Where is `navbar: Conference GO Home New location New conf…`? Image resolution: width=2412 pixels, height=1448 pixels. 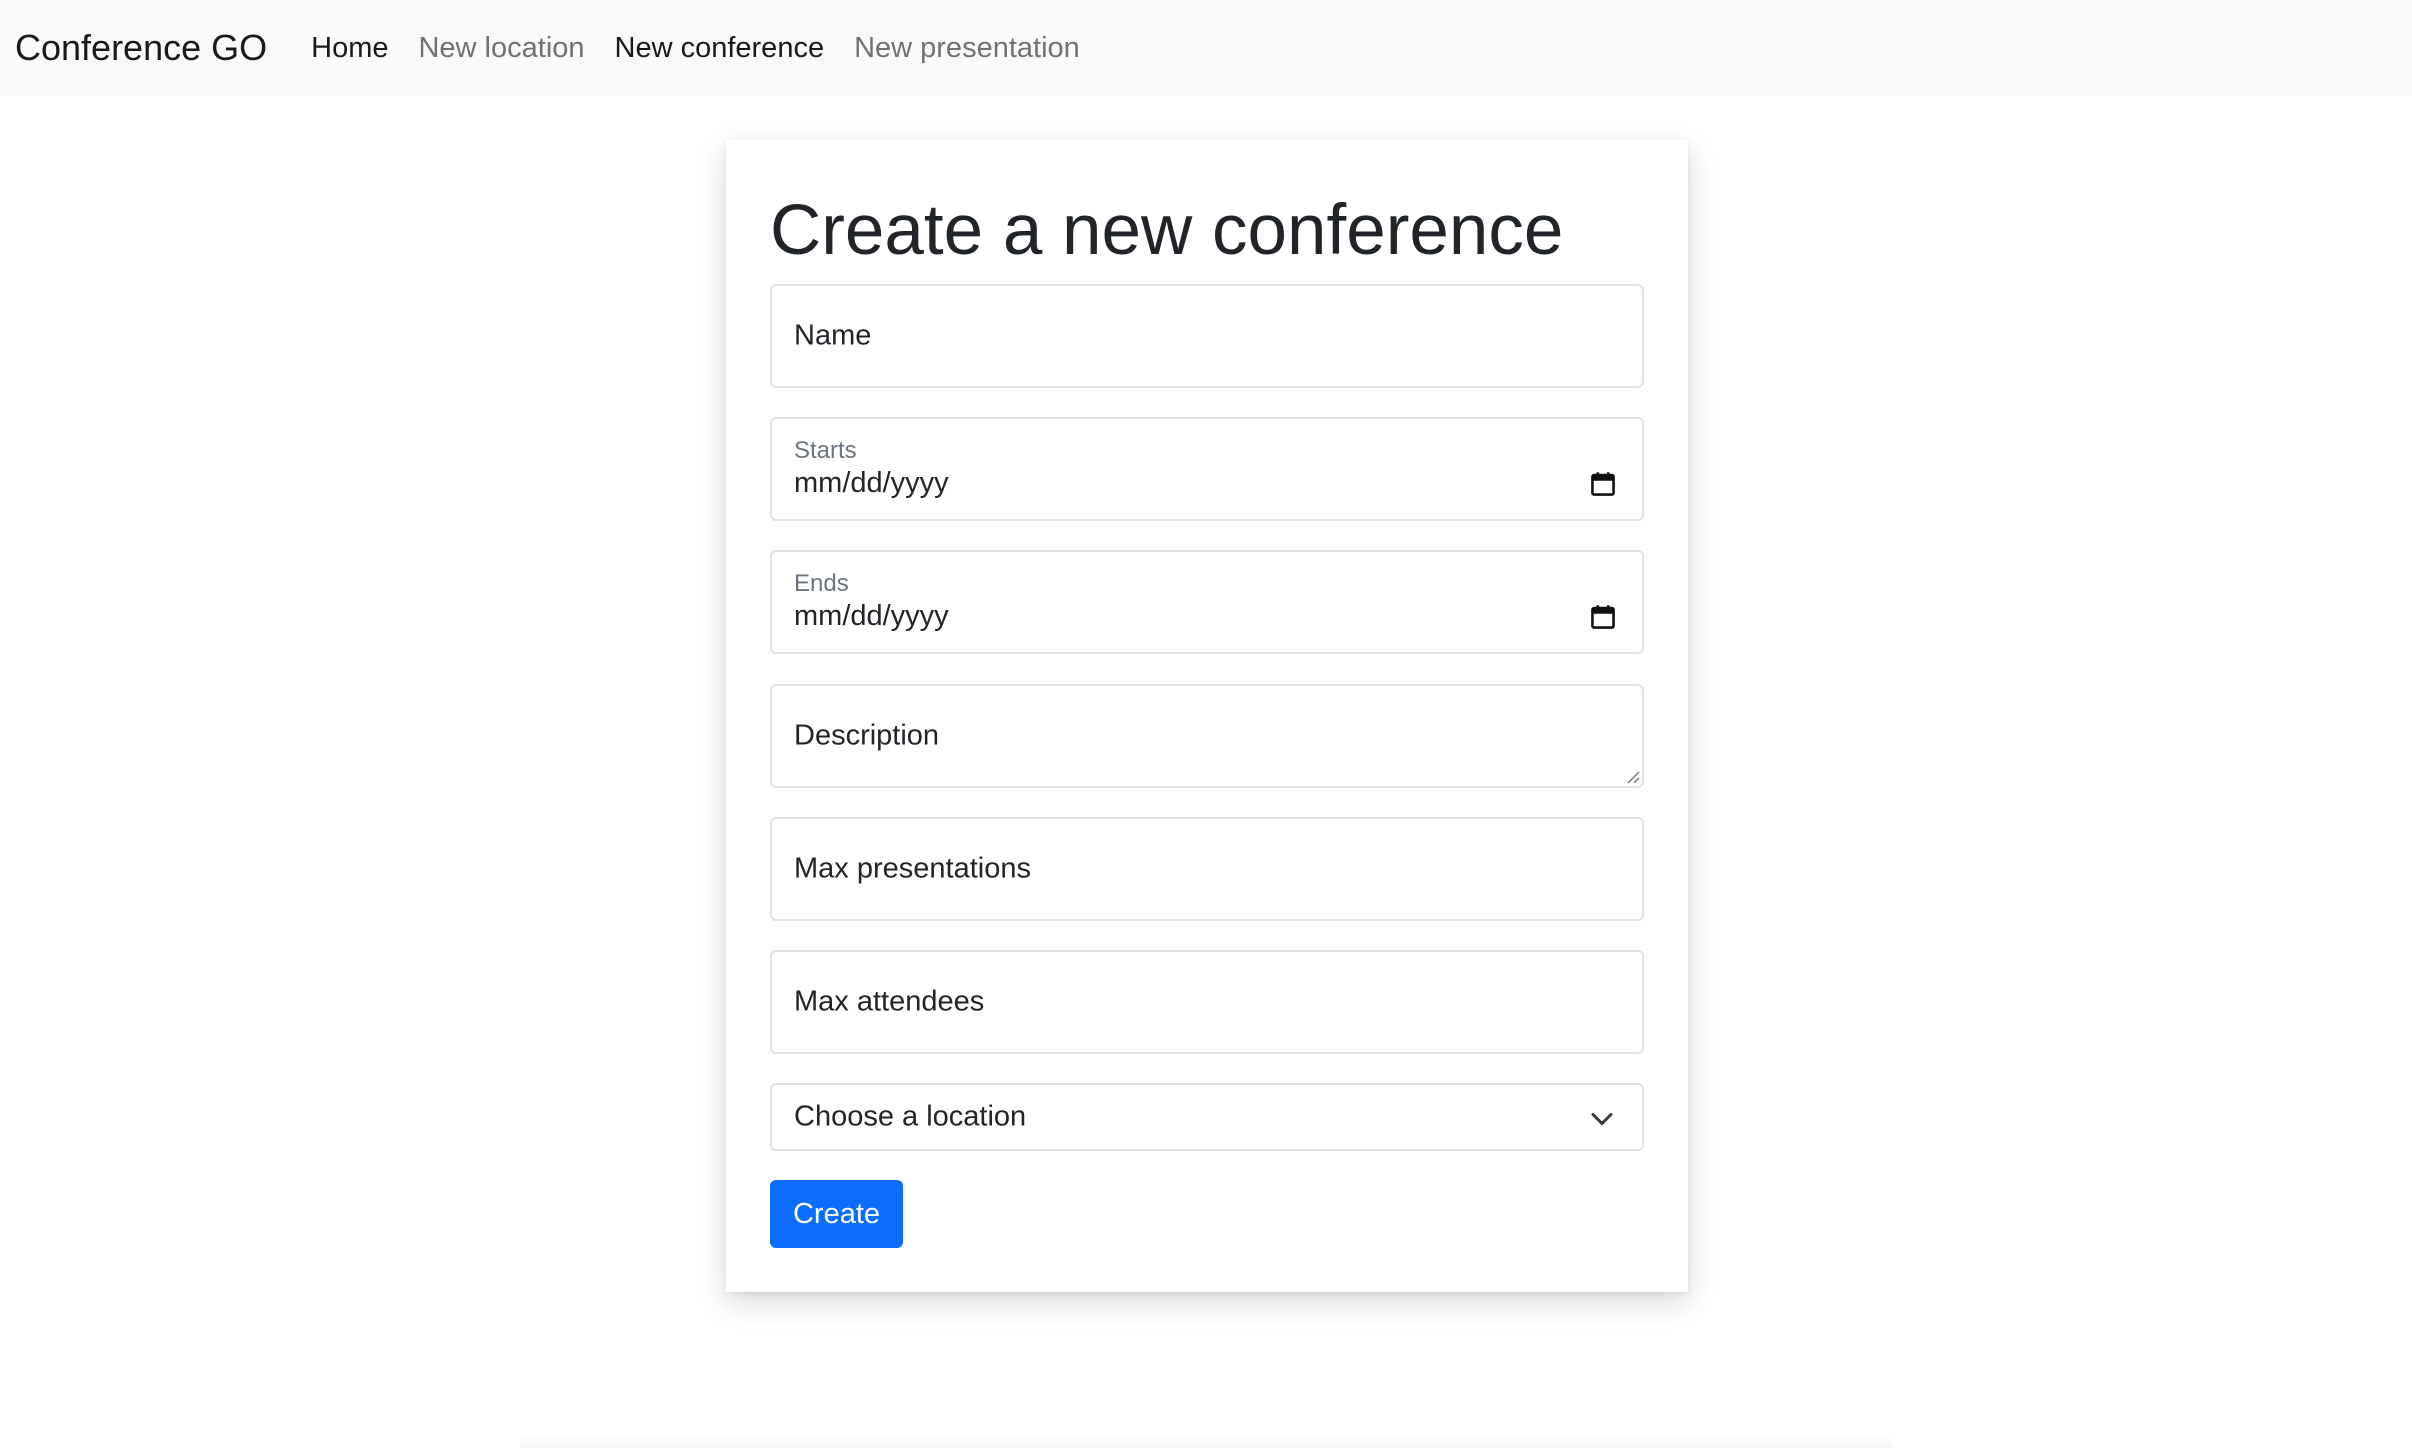 navbar: Conference GO Home New location New conf… is located at coordinates (1206, 48).